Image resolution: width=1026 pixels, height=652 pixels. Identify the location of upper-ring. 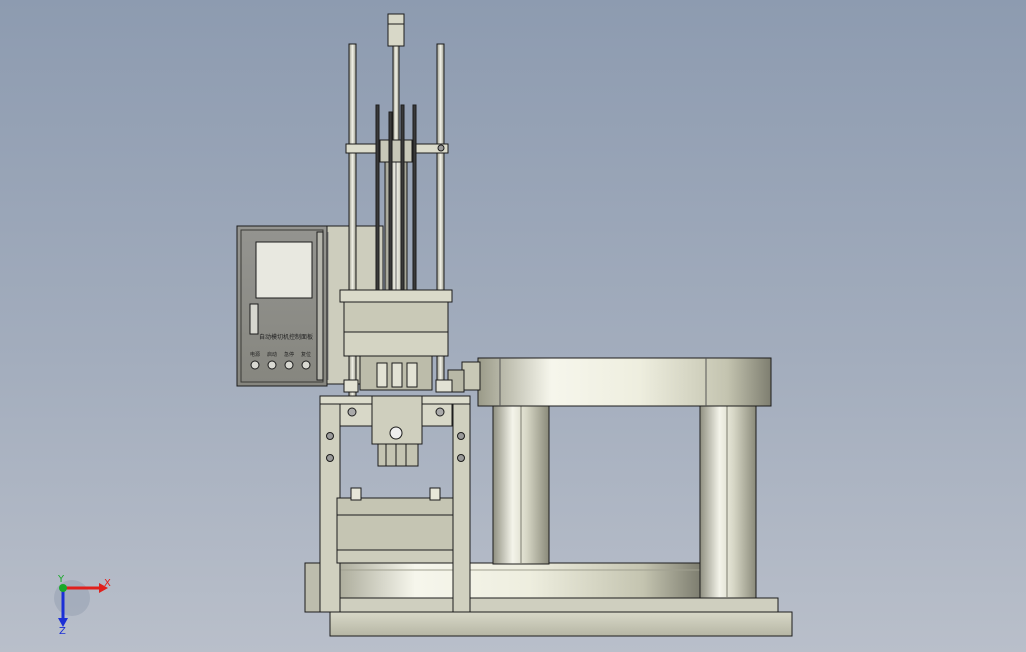
(609, 382).